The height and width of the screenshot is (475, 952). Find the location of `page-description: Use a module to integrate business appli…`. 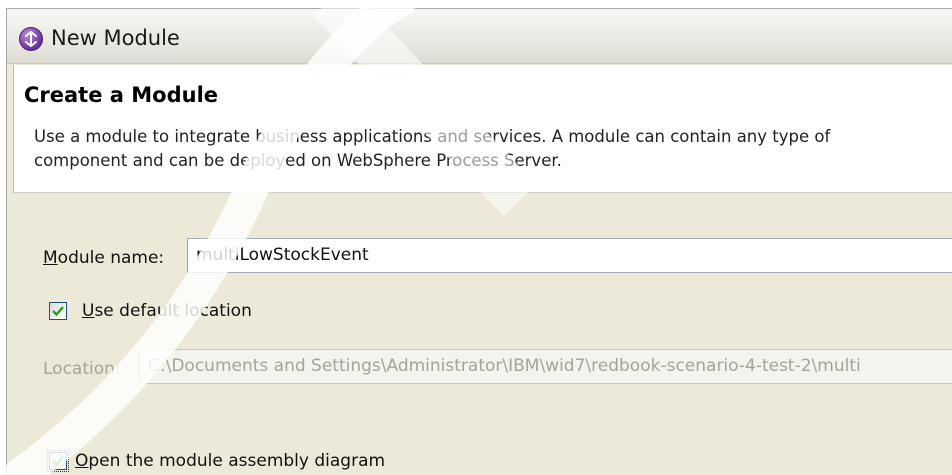

page-description: Use a module to integrate business appli… is located at coordinates (493, 149).